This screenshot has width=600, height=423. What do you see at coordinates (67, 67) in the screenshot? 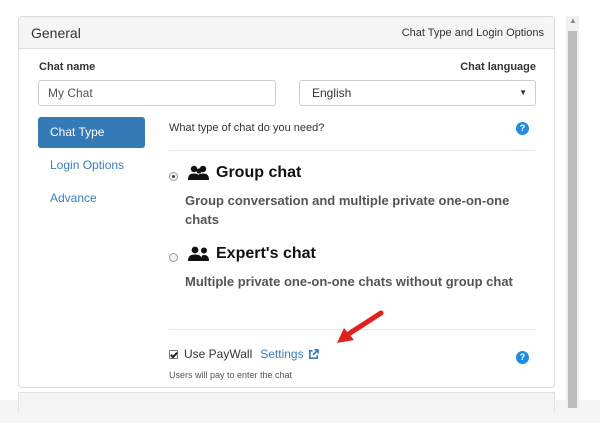
I see `chat-name-label: Chat name` at bounding box center [67, 67].